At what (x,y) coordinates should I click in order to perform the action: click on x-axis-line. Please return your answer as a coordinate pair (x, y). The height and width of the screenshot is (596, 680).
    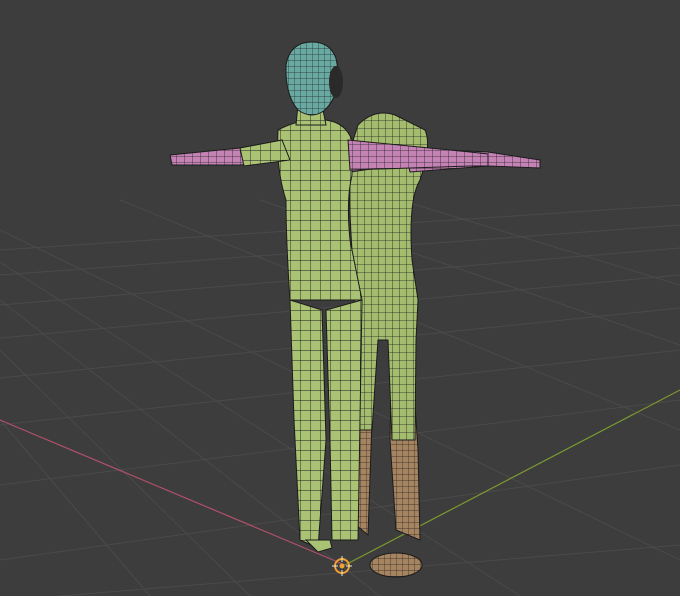
    Looking at the image, I should click on (173, 492).